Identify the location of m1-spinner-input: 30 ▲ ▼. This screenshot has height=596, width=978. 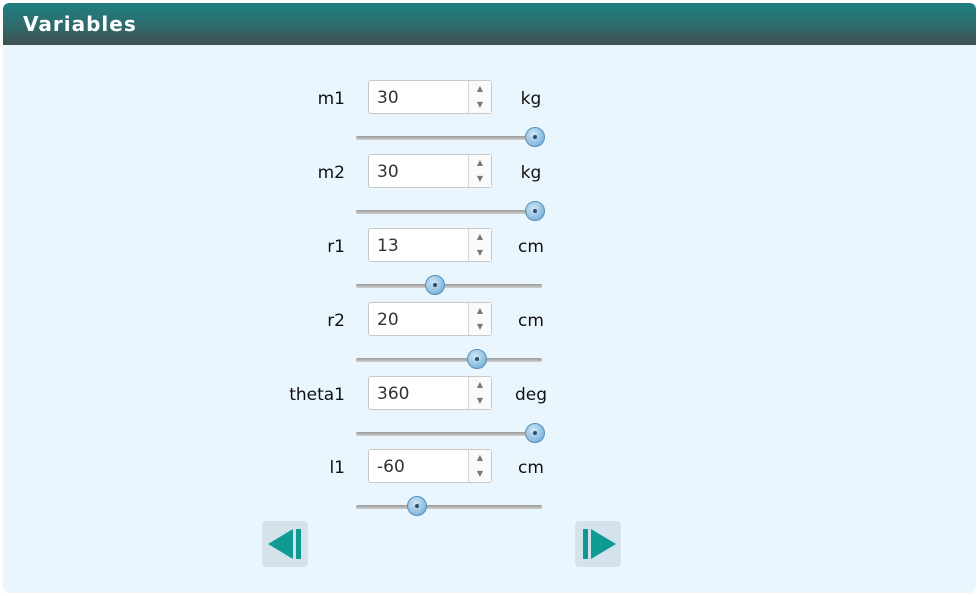
(430, 97).